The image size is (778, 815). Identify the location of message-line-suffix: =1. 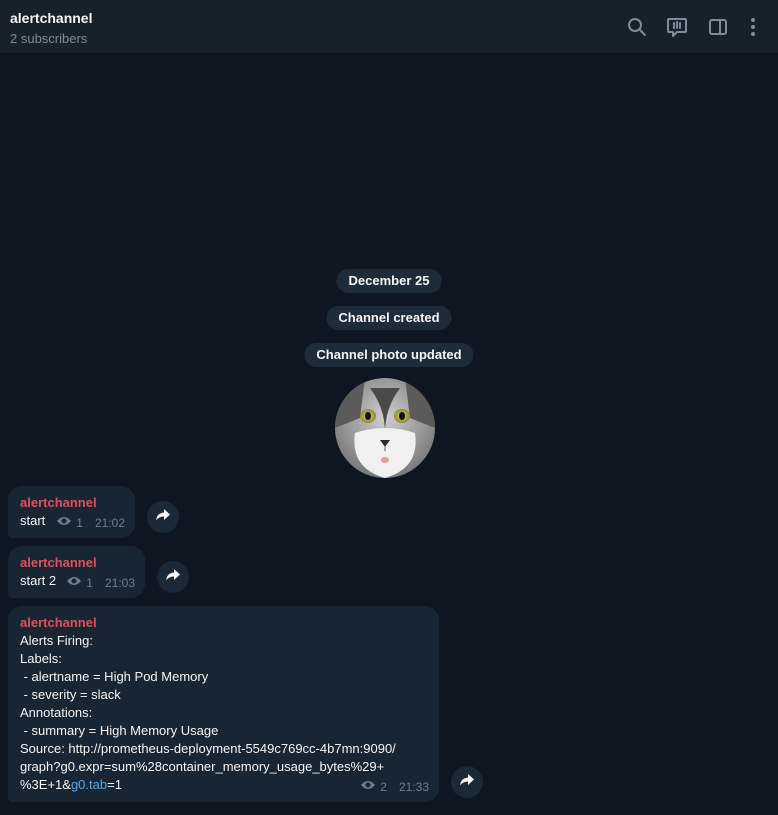
(114, 784).